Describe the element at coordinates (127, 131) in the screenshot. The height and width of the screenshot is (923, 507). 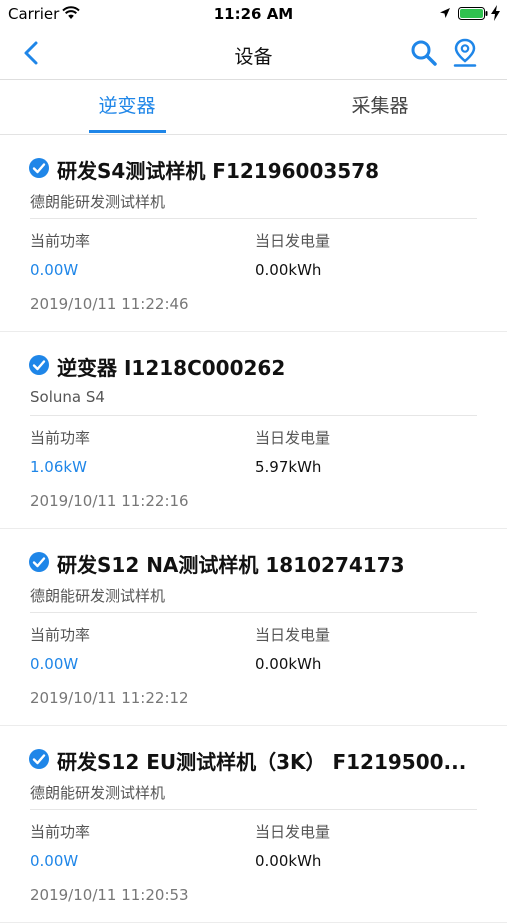
I see `active-tab-indicator` at that location.